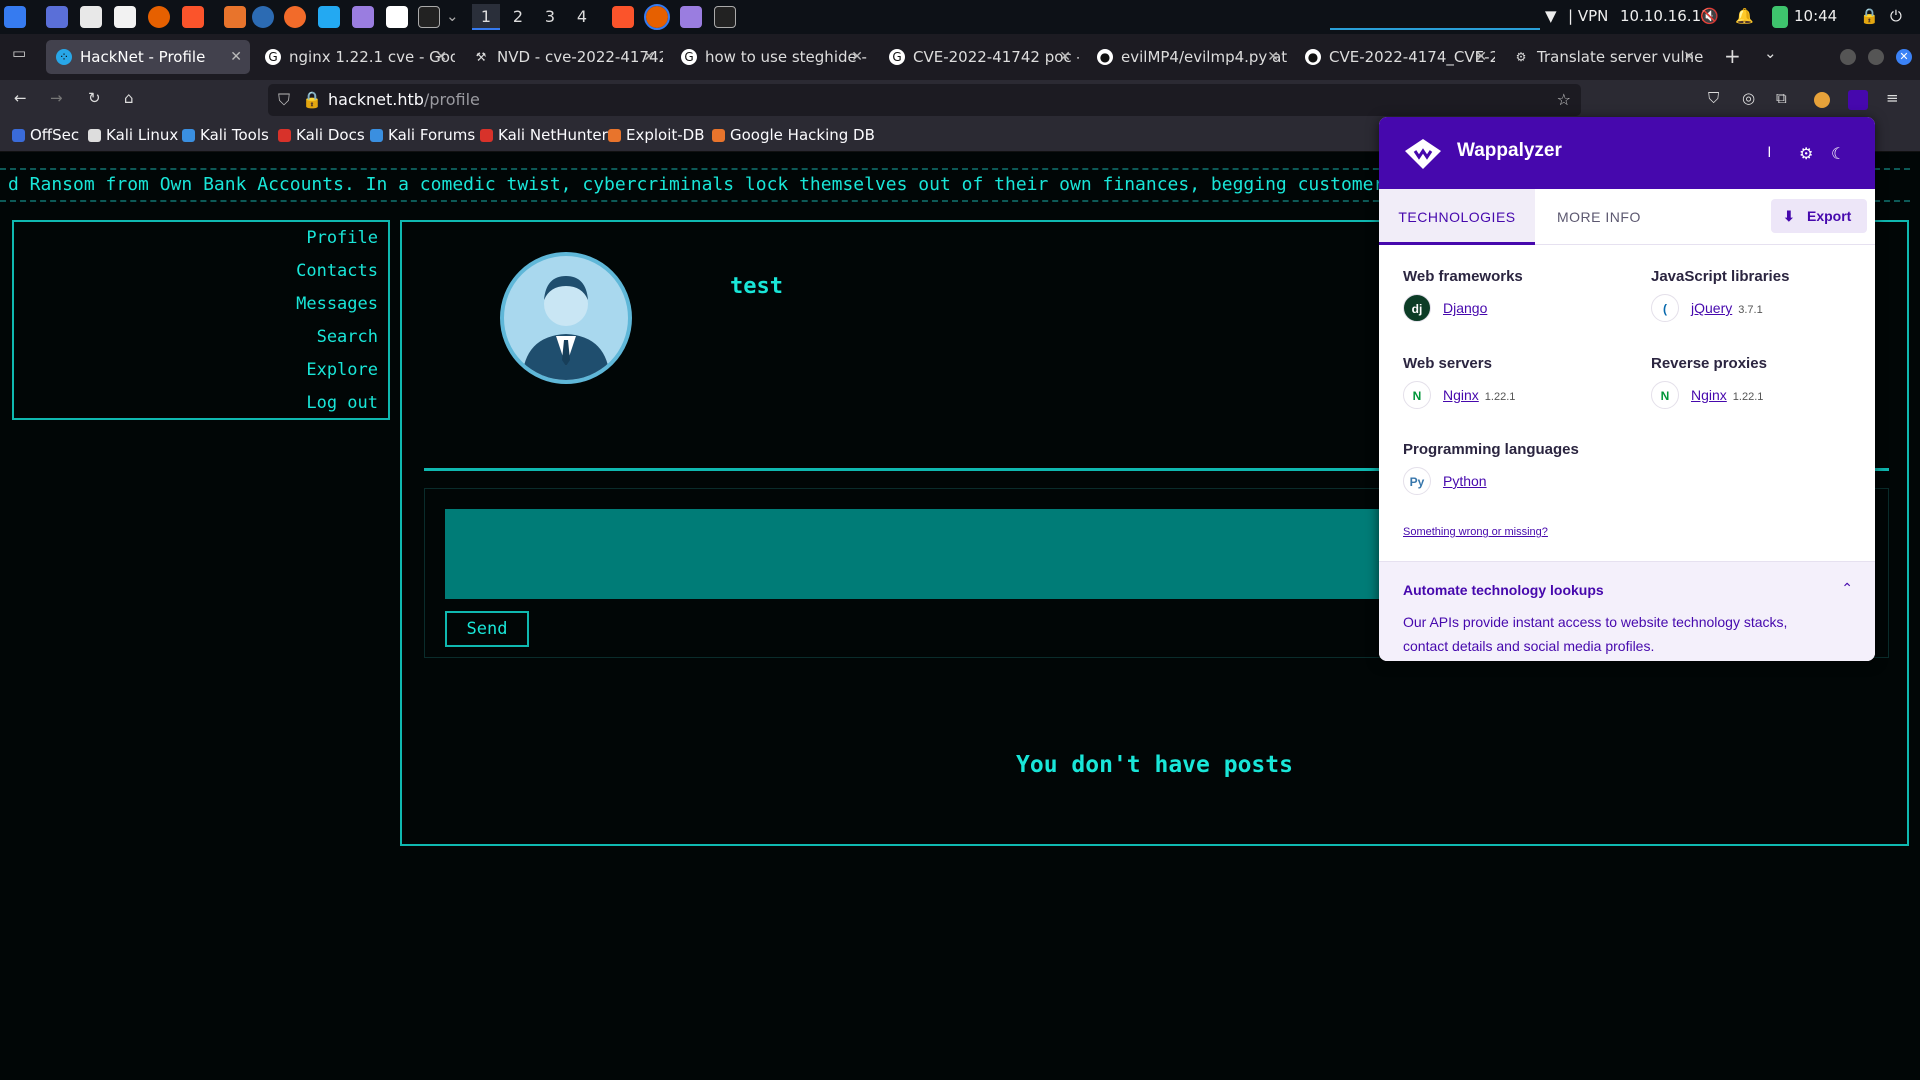 The width and height of the screenshot is (1920, 1080). I want to click on firefox-window-icon, so click(657, 17).